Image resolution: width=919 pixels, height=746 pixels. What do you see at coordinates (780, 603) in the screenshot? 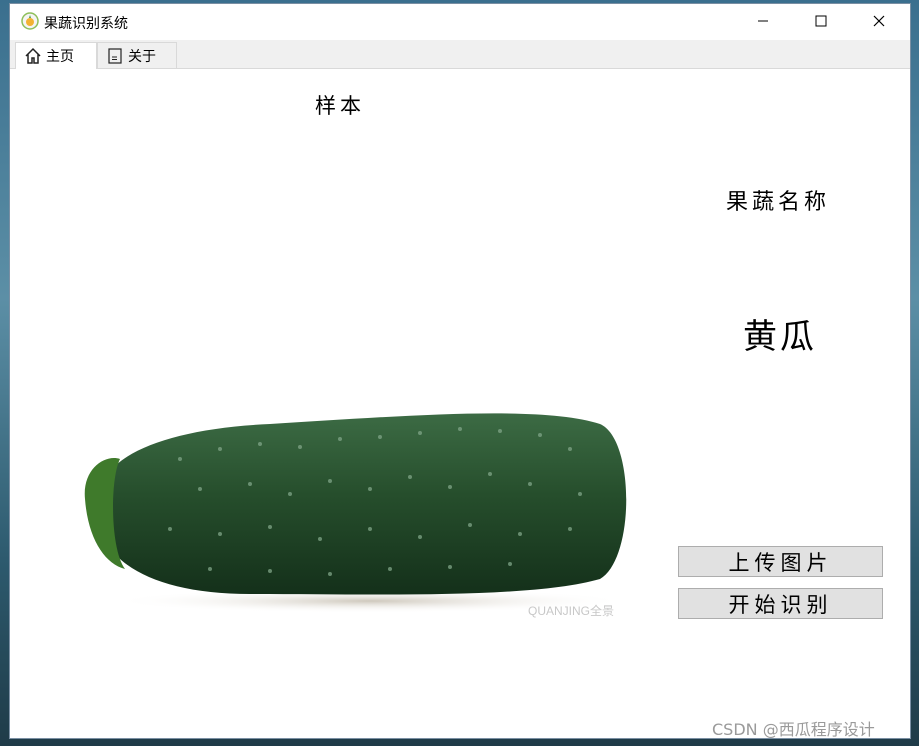
I see `start-recognition-button: 开始识别` at bounding box center [780, 603].